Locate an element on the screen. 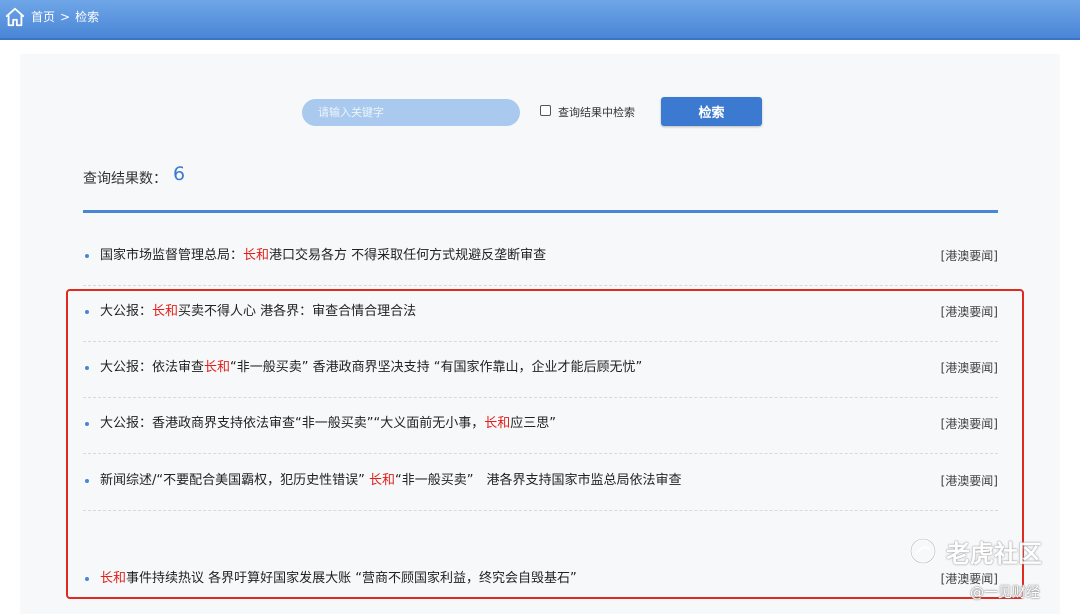 The width and height of the screenshot is (1080, 614). result-category: [港澳要闻] is located at coordinates (969, 256).